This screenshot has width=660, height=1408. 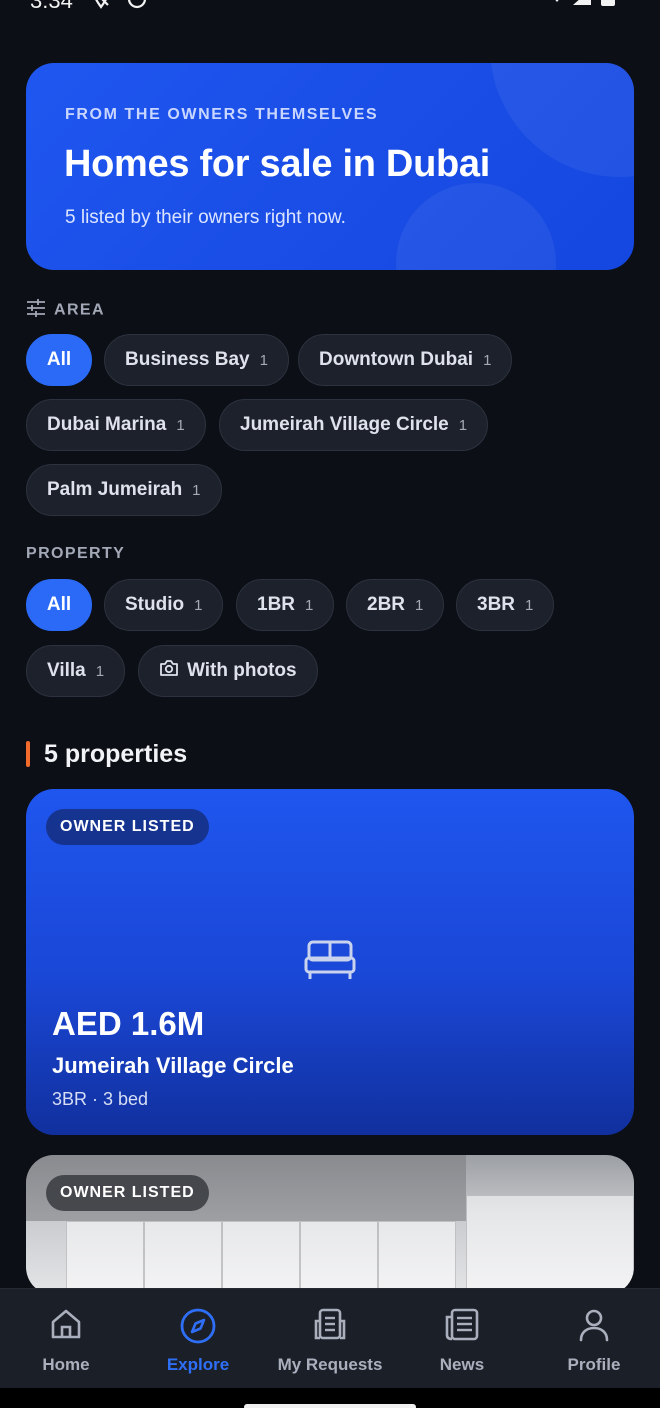 I want to click on nav-label: Explore, so click(x=198, y=1364).